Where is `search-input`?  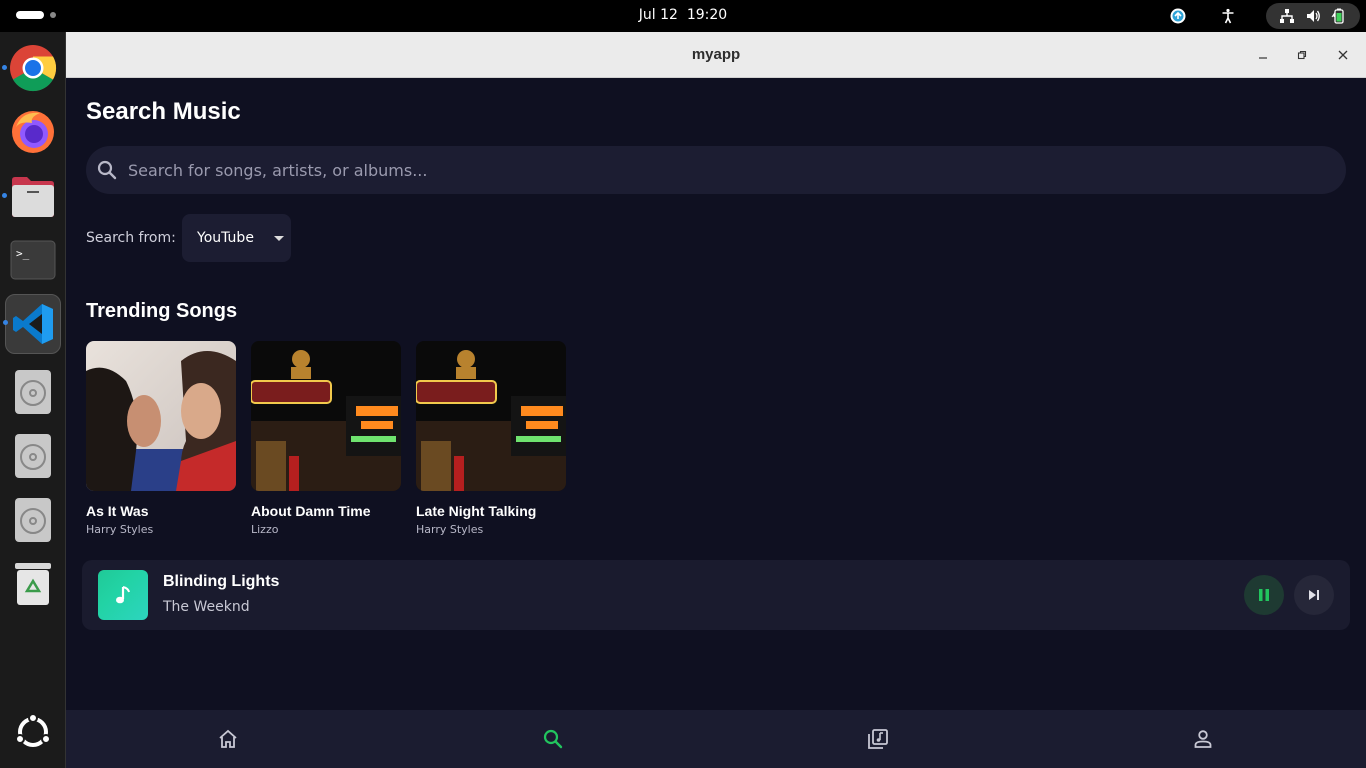 search-input is located at coordinates (703, 170).